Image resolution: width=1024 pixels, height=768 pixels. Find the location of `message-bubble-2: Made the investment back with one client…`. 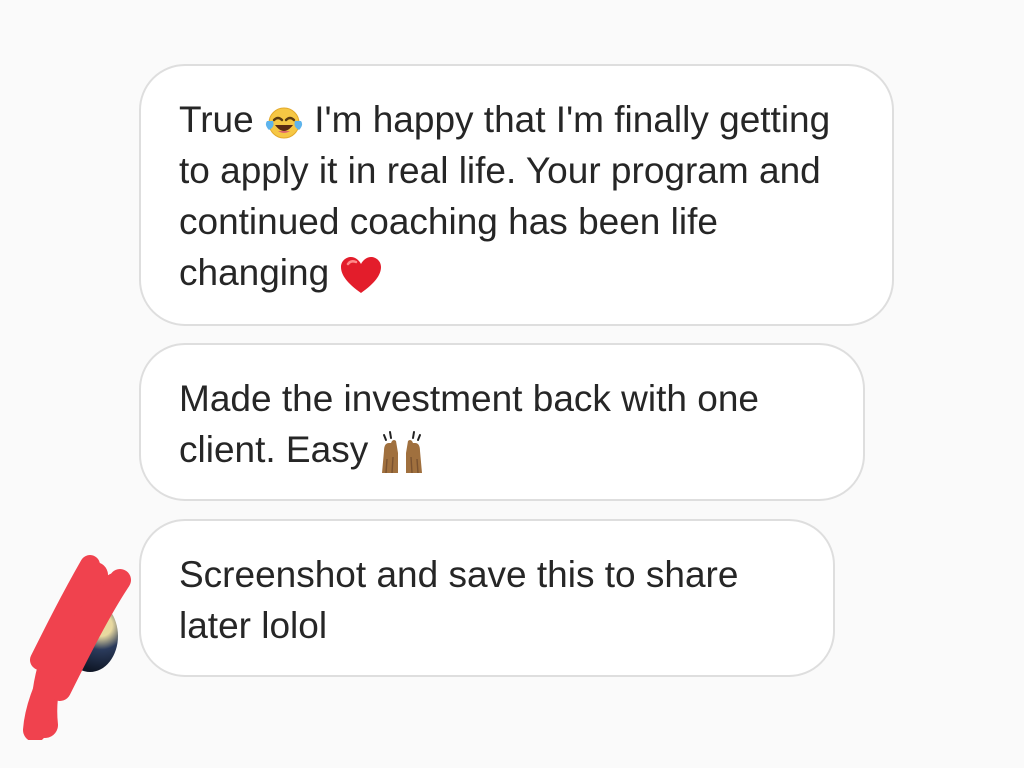

message-bubble-2: Made the investment back with one client… is located at coordinates (502, 422).